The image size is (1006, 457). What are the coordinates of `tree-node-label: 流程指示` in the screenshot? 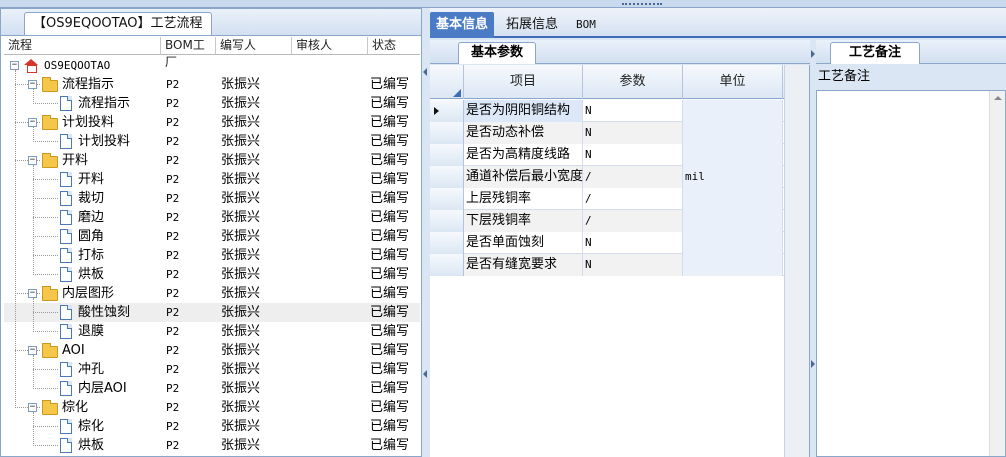 It's located at (88, 84).